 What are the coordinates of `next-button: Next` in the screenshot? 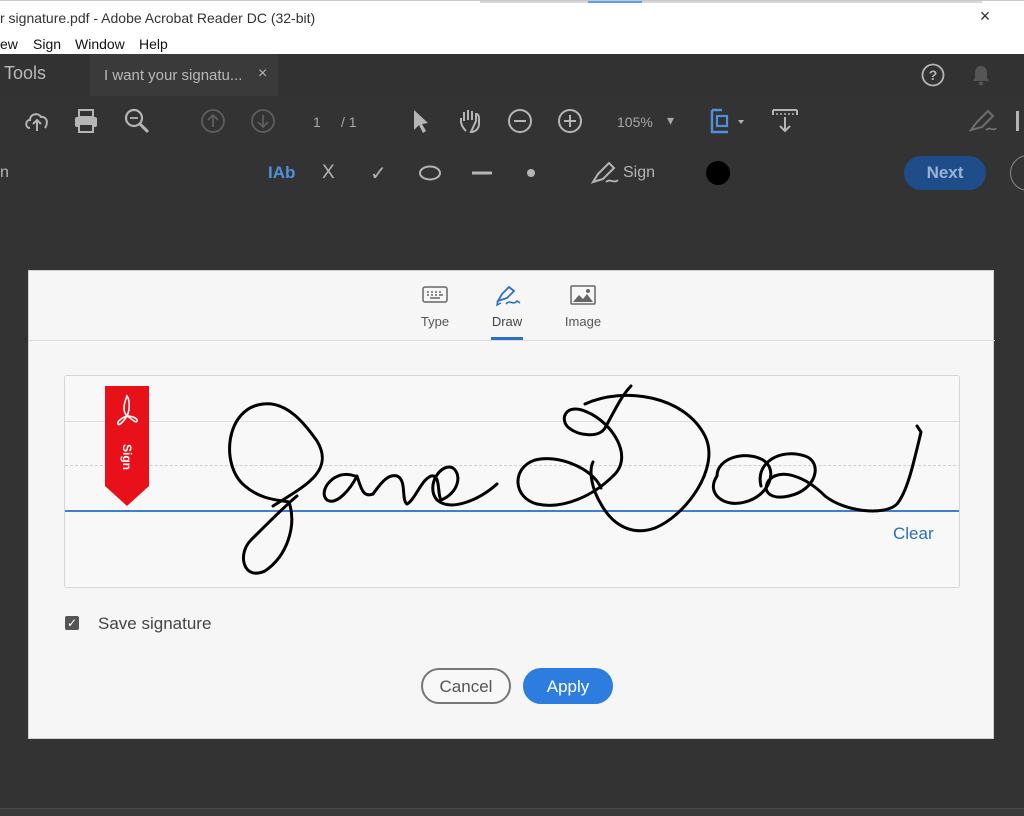 It's located at (945, 173).